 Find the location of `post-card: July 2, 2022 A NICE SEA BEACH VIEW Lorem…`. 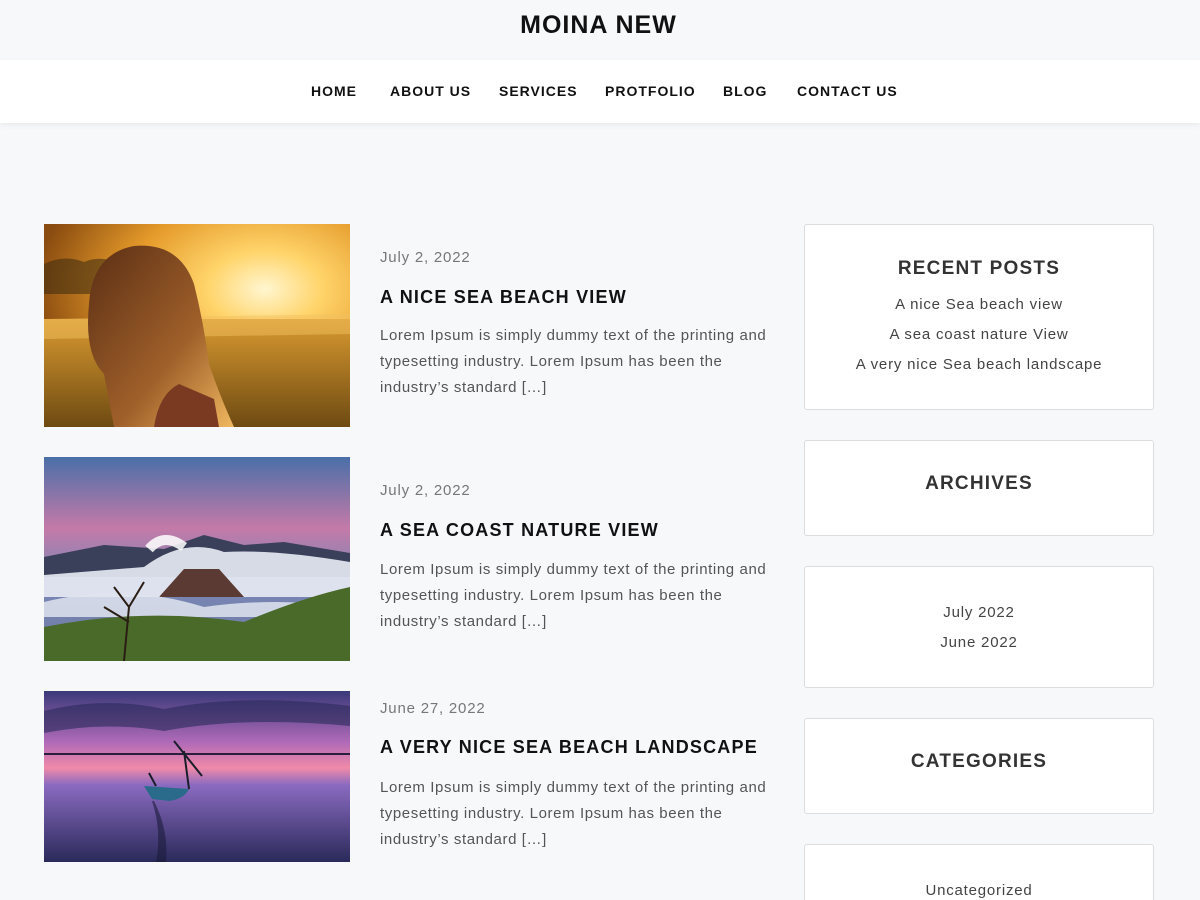

post-card: July 2, 2022 A NICE SEA BEACH VIEW Lorem… is located at coordinates (409, 325).